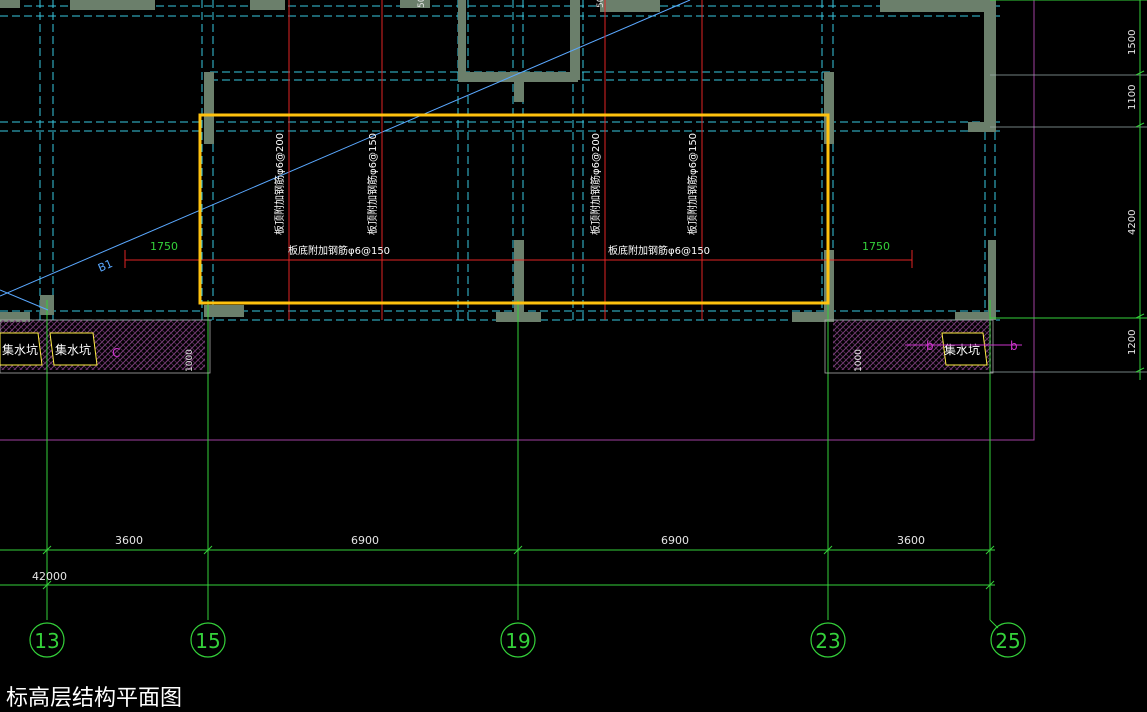  Describe the element at coordinates (1132, 97) in the screenshot. I see `dim-right-2: 1100` at that location.